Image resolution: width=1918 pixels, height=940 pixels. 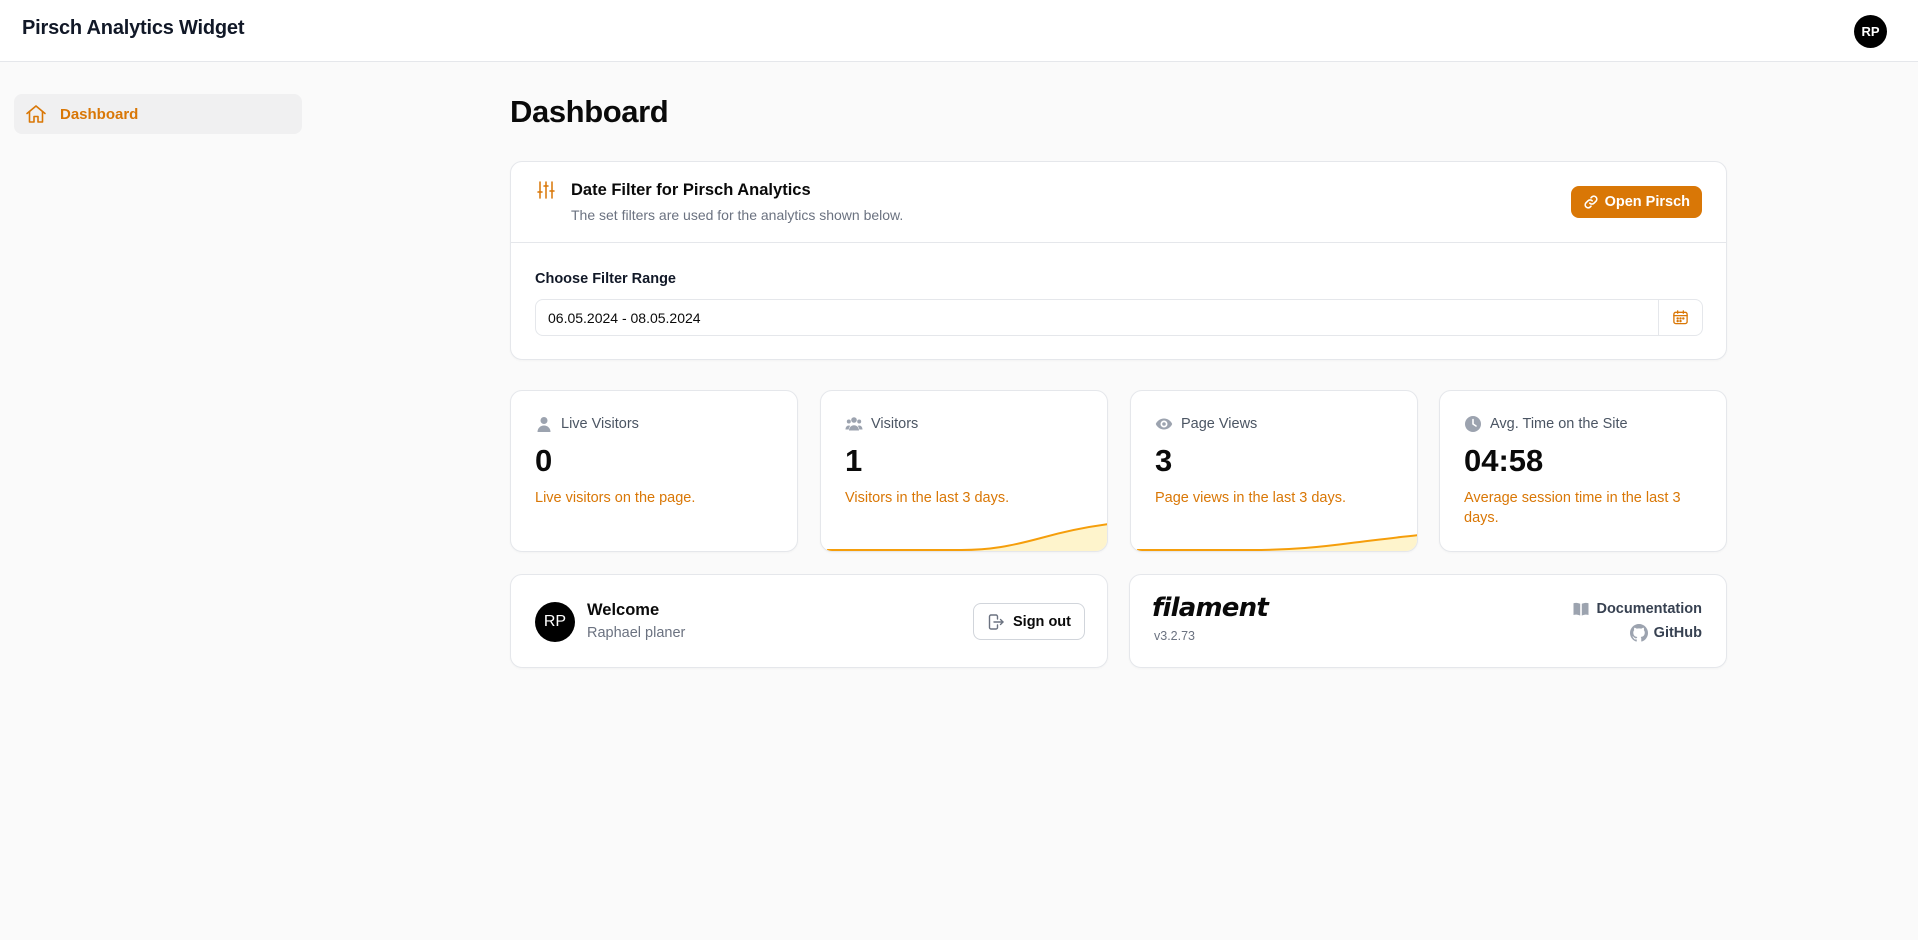 I want to click on github-label: GitHub, so click(x=1677, y=633).